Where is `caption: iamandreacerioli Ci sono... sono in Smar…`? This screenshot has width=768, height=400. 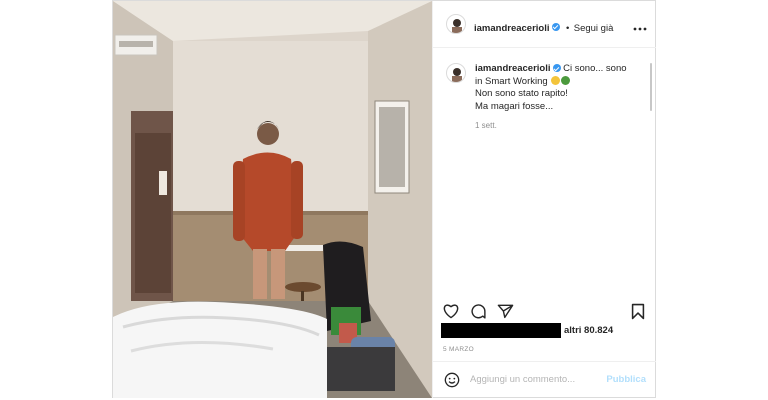 caption: iamandreacerioli Ci sono... sono in Smar… is located at coordinates (560, 88).